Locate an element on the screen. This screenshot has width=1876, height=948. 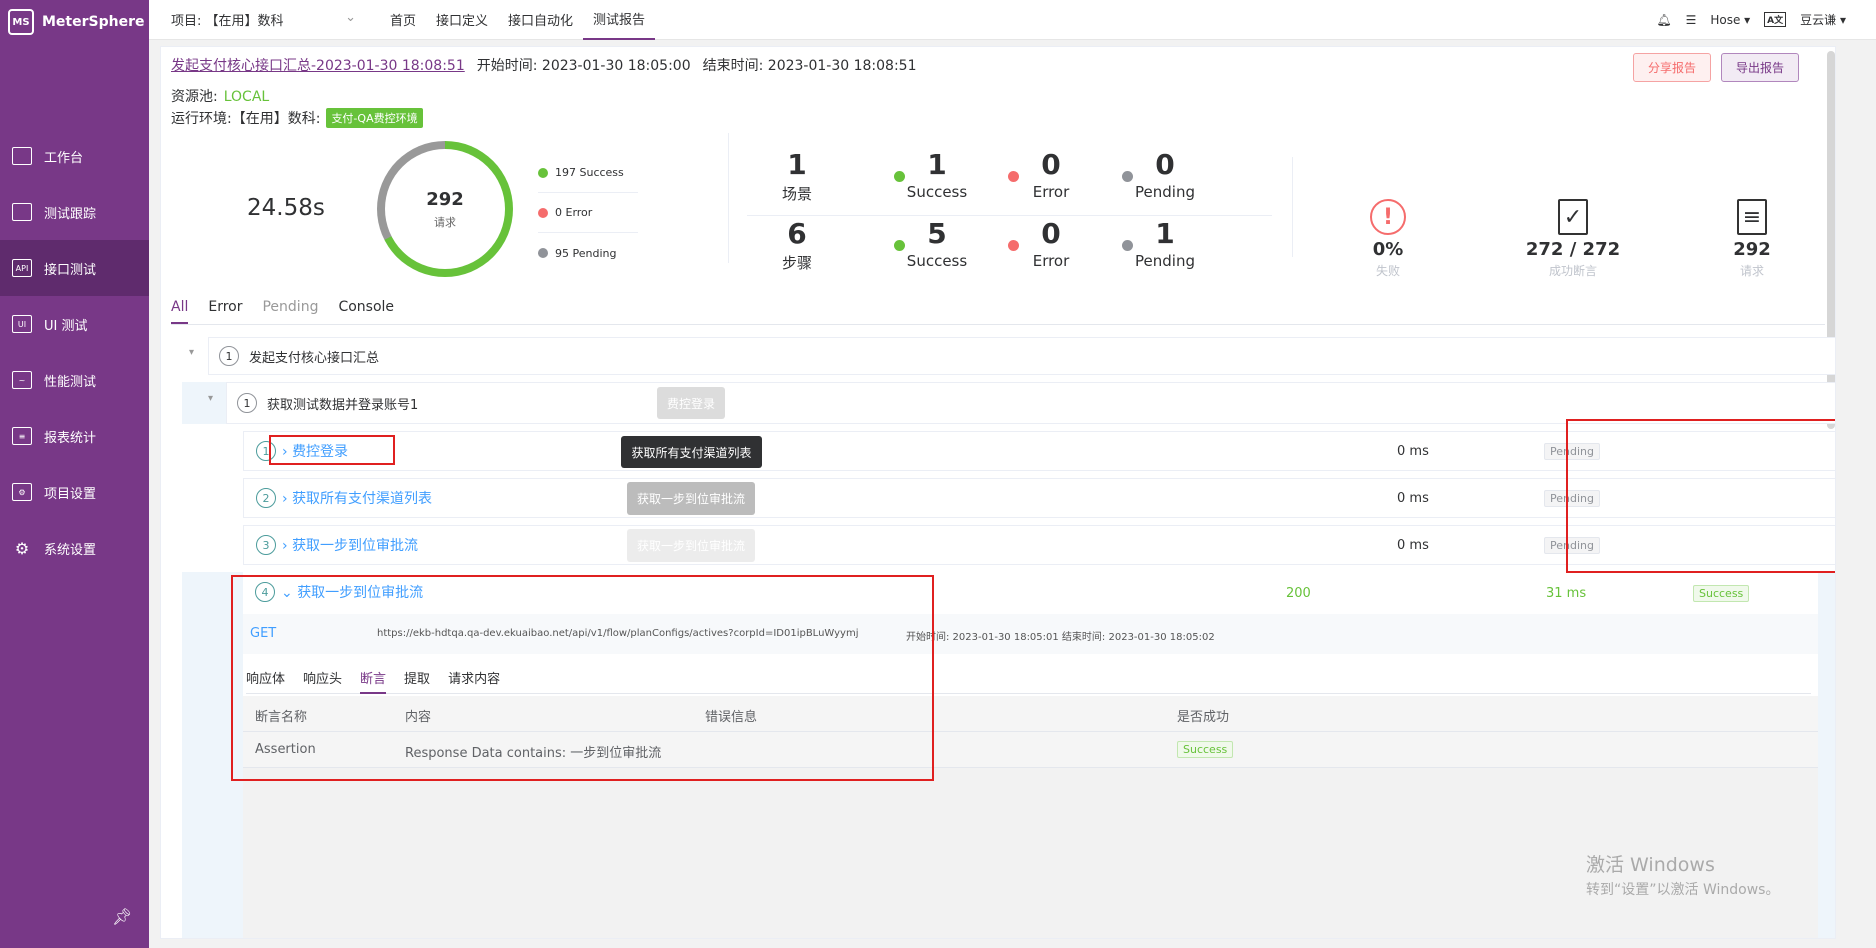
step-name-link: › 获取所有支付渠道列表 is located at coordinates (357, 498).